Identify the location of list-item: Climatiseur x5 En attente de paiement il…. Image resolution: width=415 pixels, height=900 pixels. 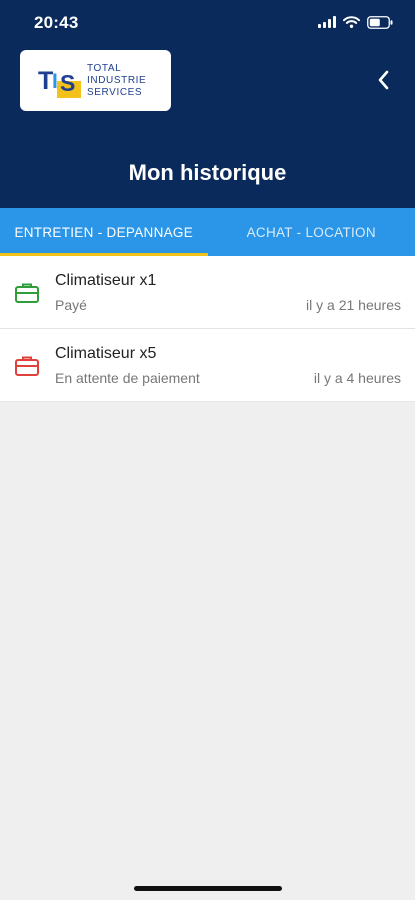
(207, 365).